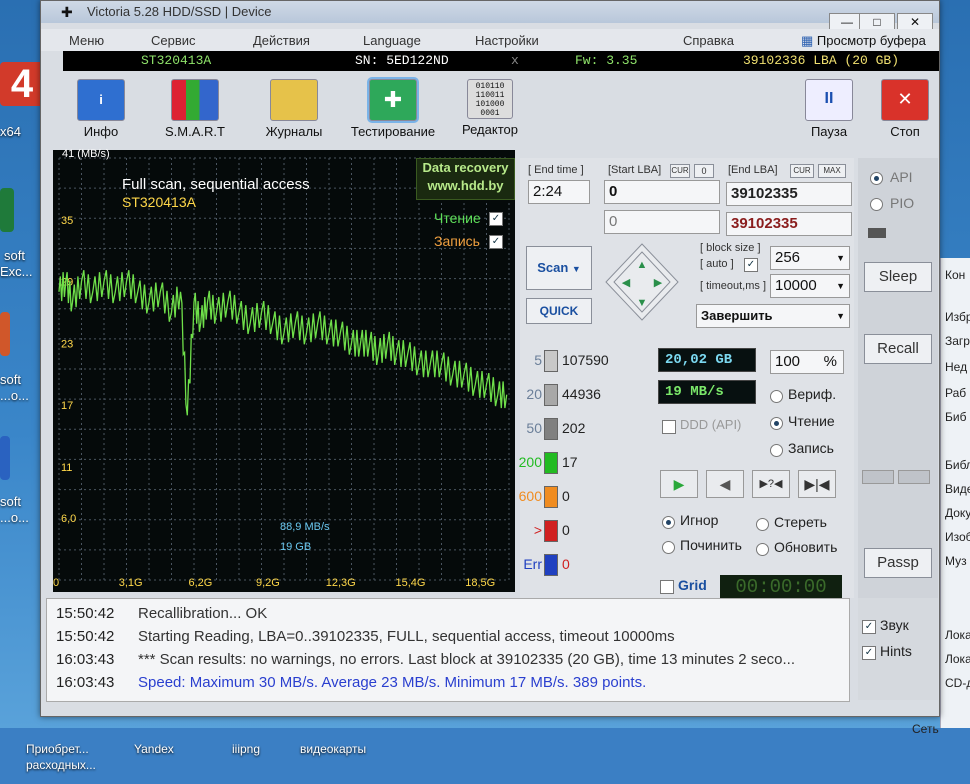 This screenshot has width=970, height=784. Describe the element at coordinates (869, 627) in the screenshot. I see `sound-checkbox: ✓` at that location.